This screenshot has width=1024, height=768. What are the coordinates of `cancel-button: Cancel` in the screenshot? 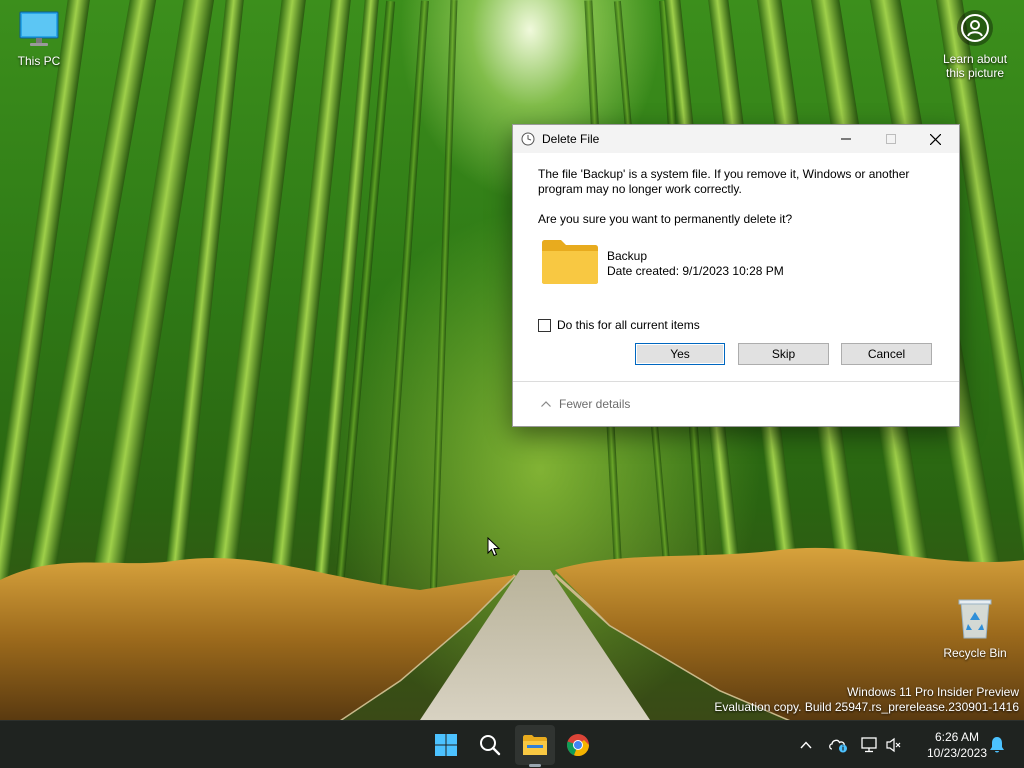 It's located at (886, 354).